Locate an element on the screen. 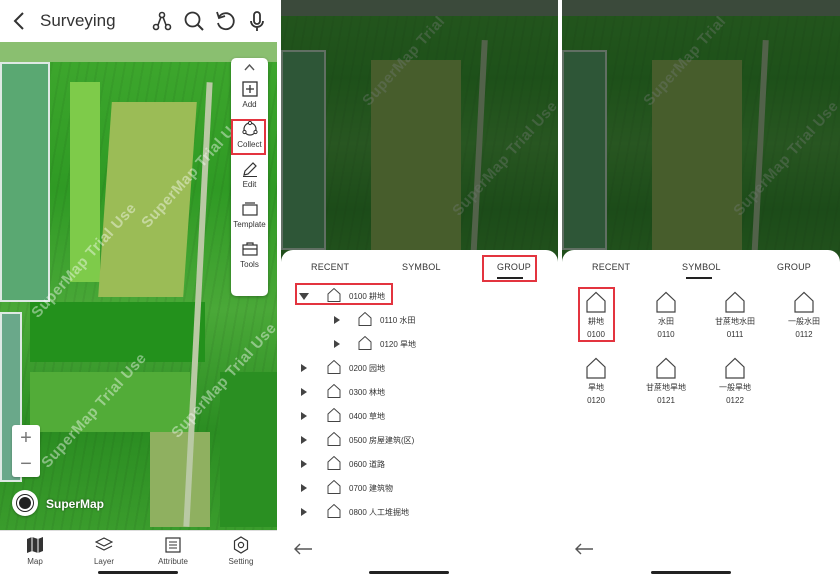 The width and height of the screenshot is (840, 580). location-button is located at coordinates (25, 503).